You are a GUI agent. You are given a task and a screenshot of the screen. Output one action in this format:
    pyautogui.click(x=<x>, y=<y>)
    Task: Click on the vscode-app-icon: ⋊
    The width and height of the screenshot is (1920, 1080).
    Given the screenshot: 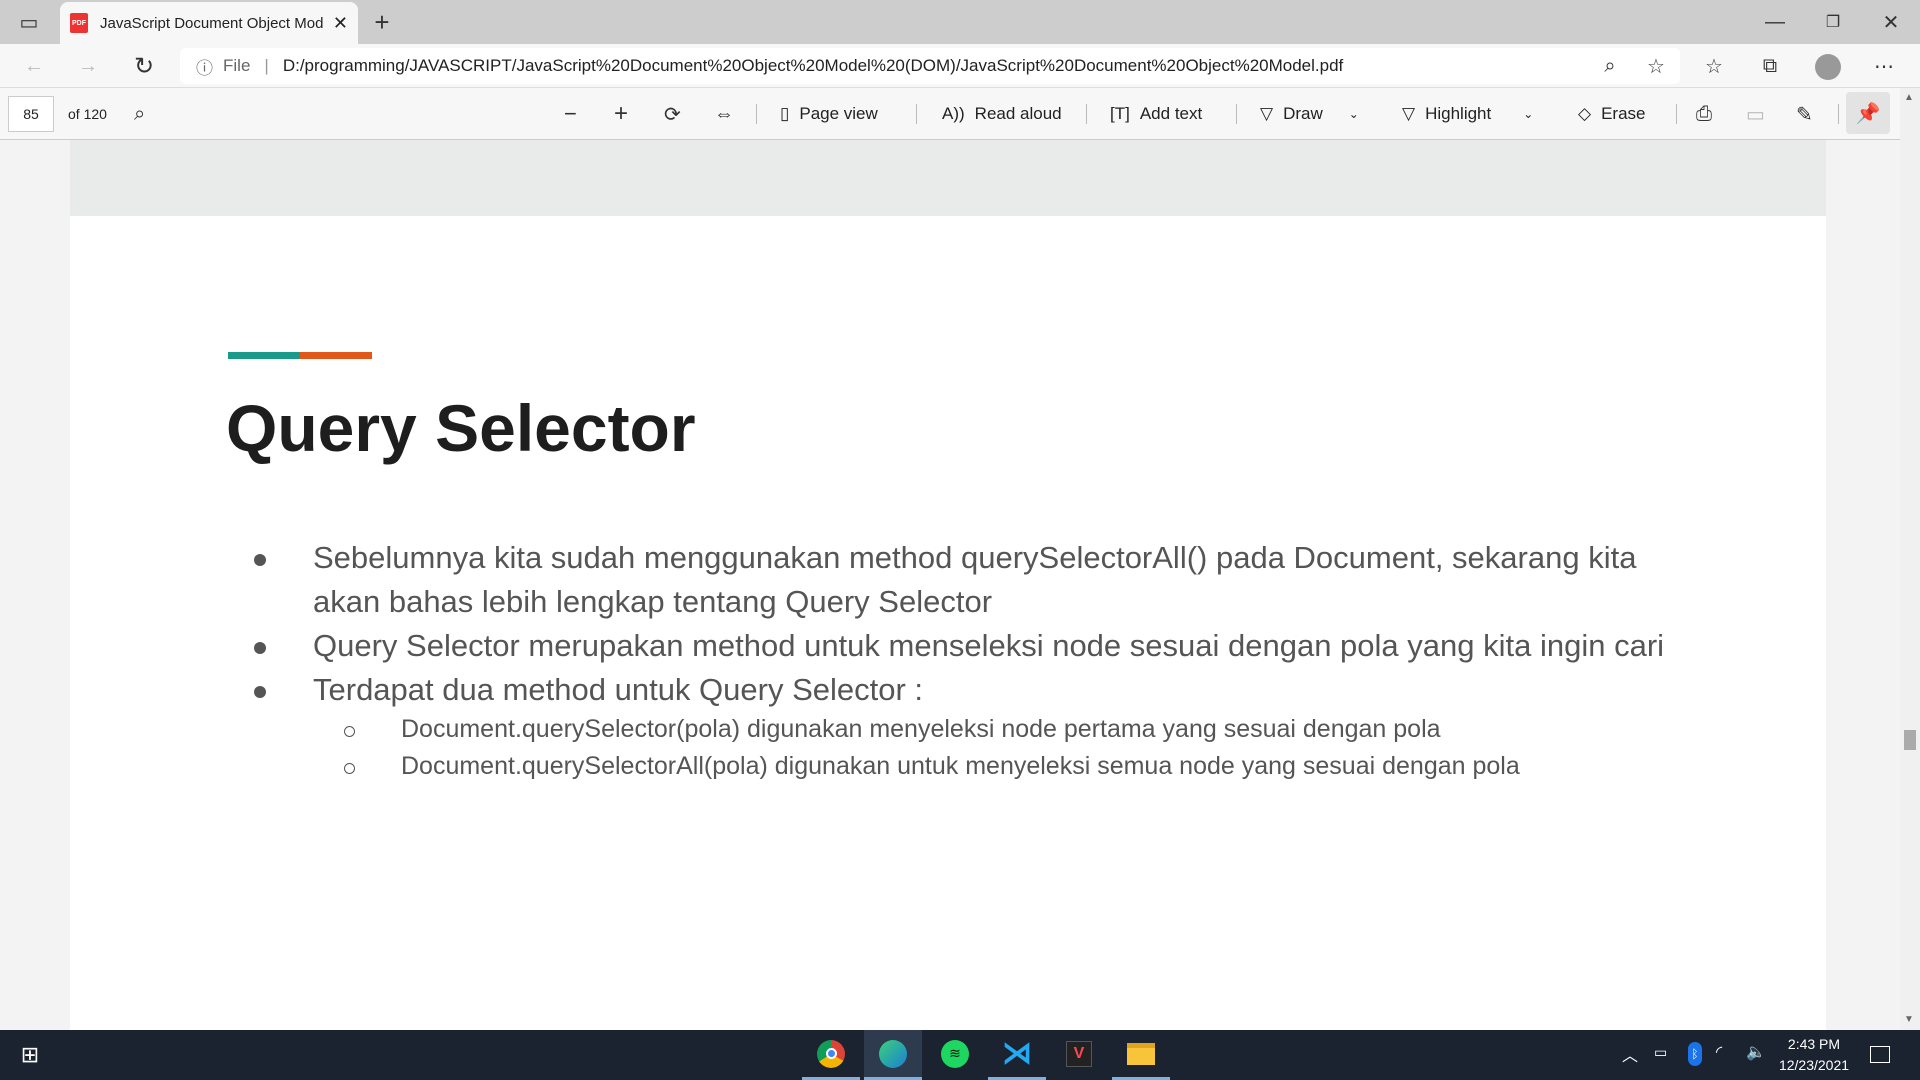 What is the action you would take?
    pyautogui.click(x=1017, y=1055)
    